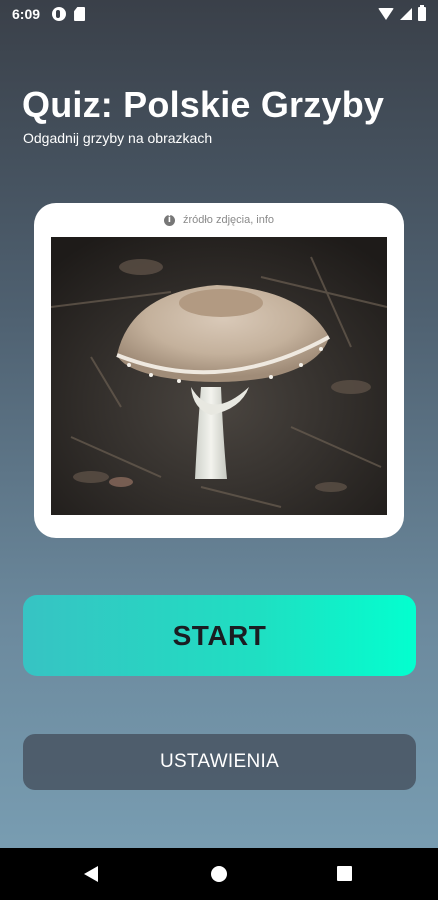 Image resolution: width=438 pixels, height=900 pixels. What do you see at coordinates (406, 14) in the screenshot?
I see `signal-icon` at bounding box center [406, 14].